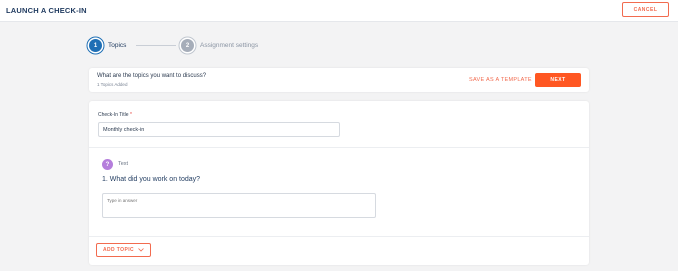 Image resolution: width=678 pixels, height=271 pixels. I want to click on step-1-label: Topics, so click(117, 45).